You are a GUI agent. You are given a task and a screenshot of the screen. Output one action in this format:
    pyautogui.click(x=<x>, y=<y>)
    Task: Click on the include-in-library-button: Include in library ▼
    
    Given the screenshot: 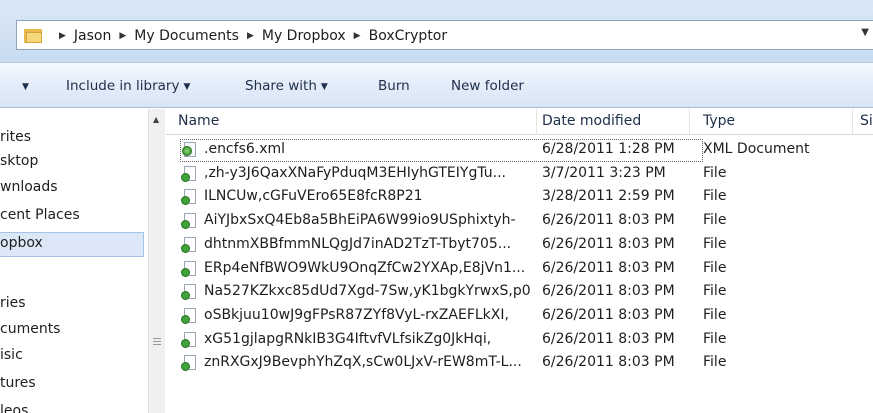 What is the action you would take?
    pyautogui.click(x=128, y=86)
    